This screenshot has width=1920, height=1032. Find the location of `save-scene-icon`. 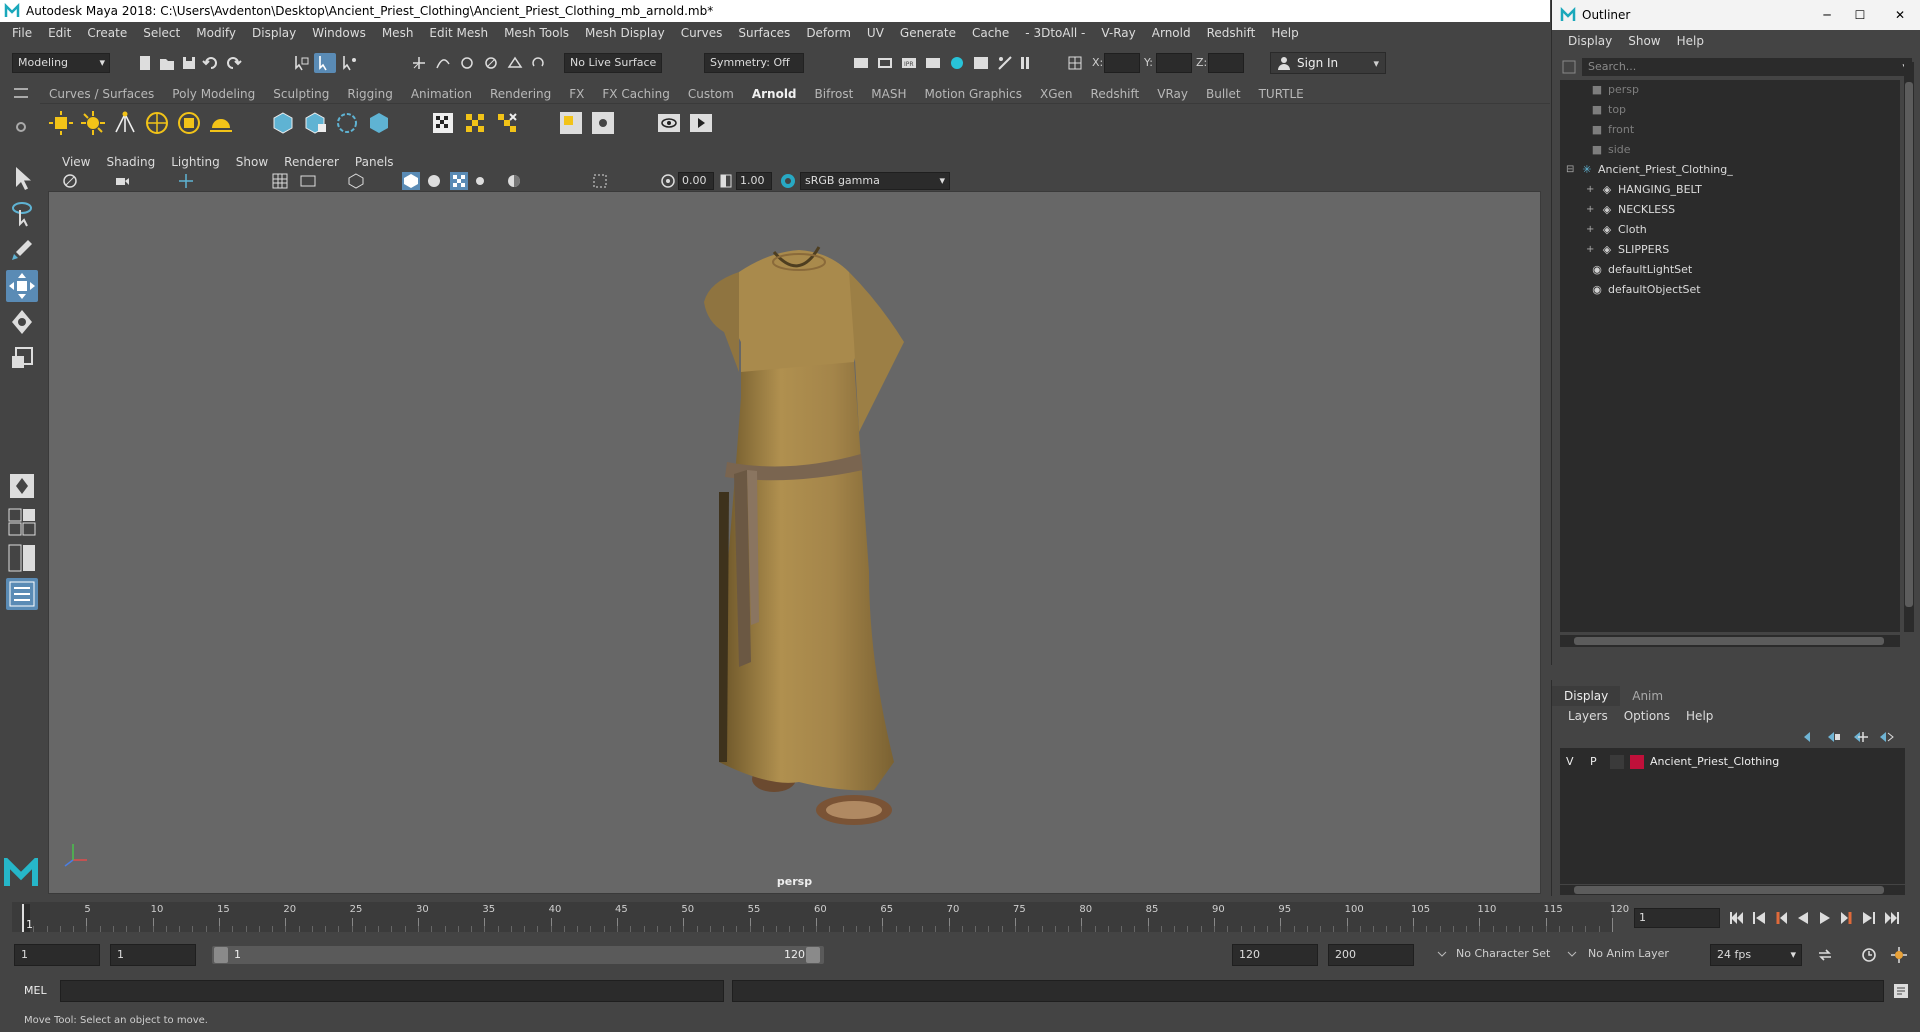

save-scene-icon is located at coordinates (189, 63).